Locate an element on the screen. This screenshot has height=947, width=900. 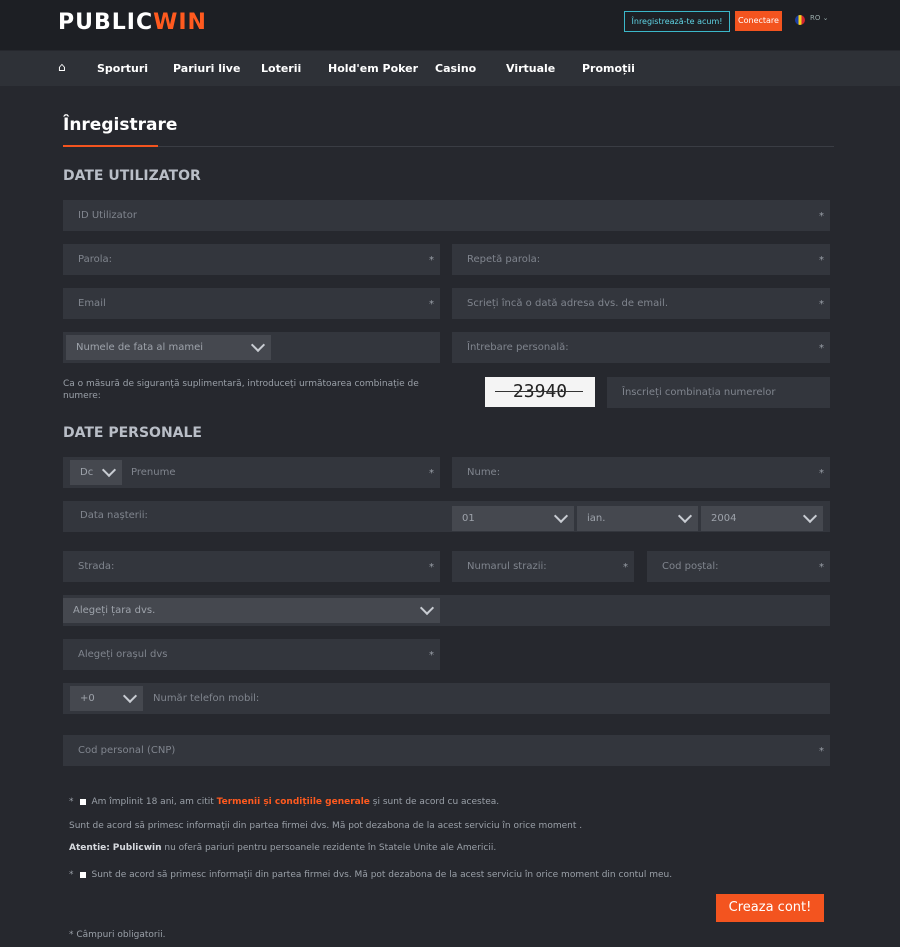
street-field: Strada: * is located at coordinates (251, 566).